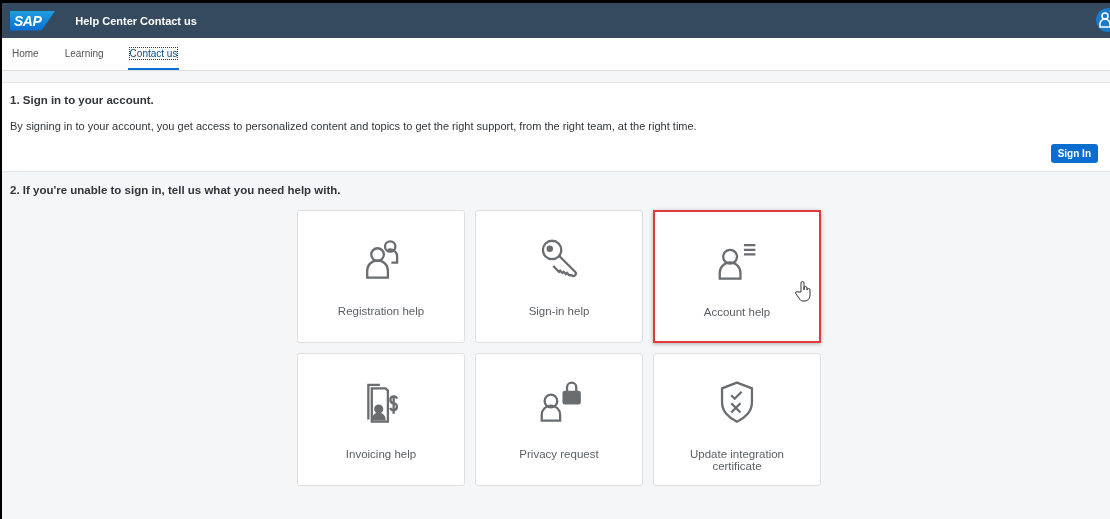 Image resolution: width=1110 pixels, height=519 pixels. I want to click on nav-tab: Contact us, so click(153, 54).